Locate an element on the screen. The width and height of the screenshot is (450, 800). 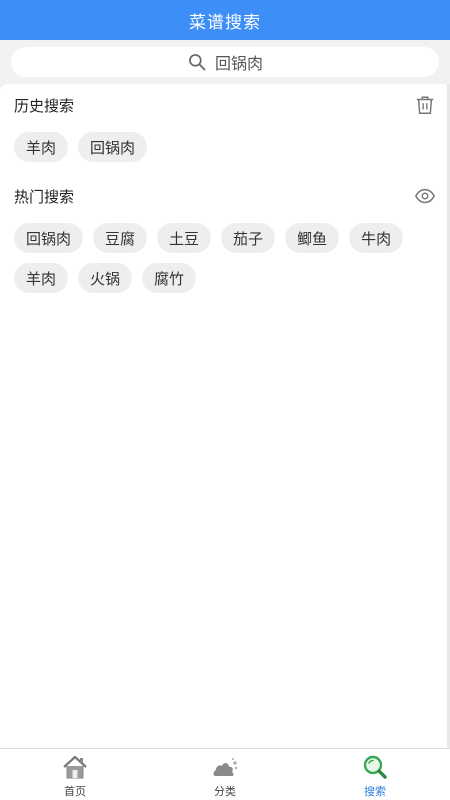
home-icon is located at coordinates (75, 767).